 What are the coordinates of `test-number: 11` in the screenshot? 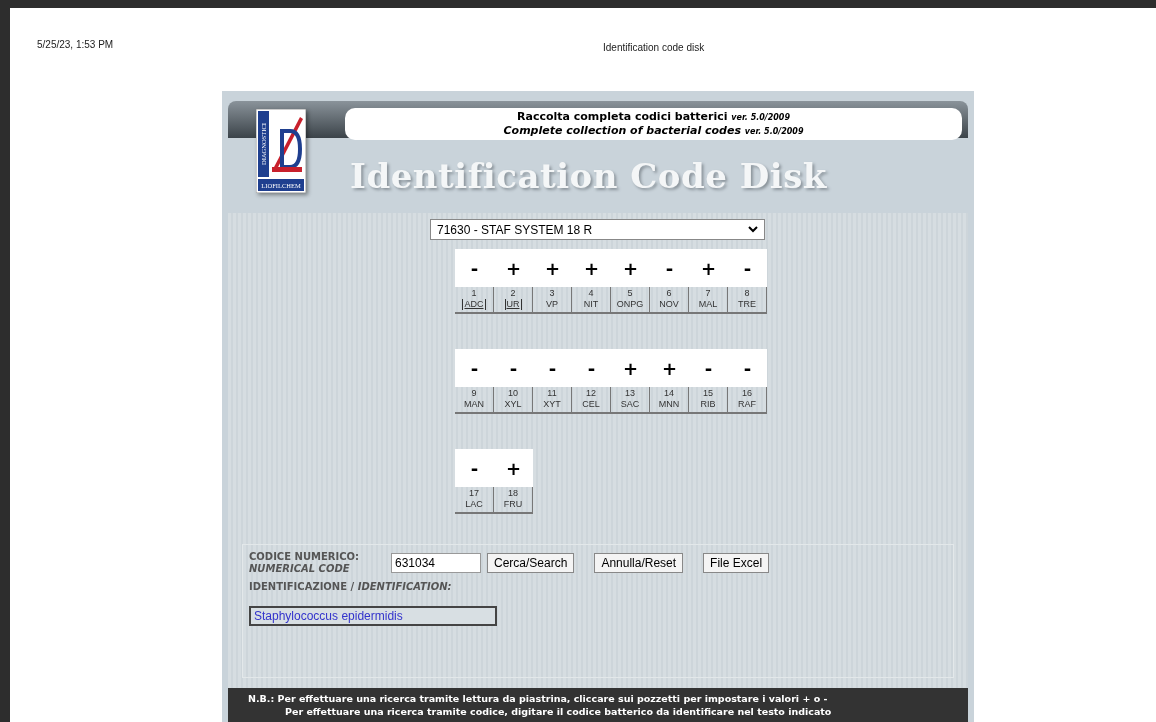 It's located at (552, 393).